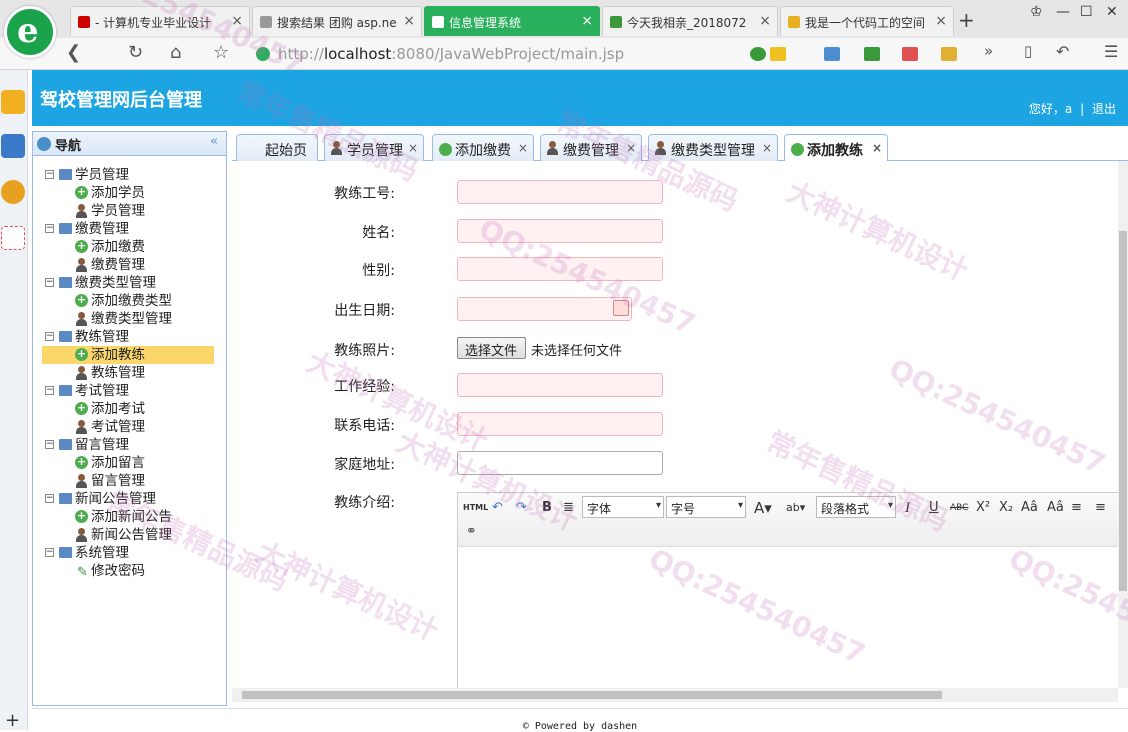 Image resolution: width=1128 pixels, height=732 pixels. Describe the element at coordinates (836, 148) in the screenshot. I see `content-tab: 添加教练 ×` at that location.